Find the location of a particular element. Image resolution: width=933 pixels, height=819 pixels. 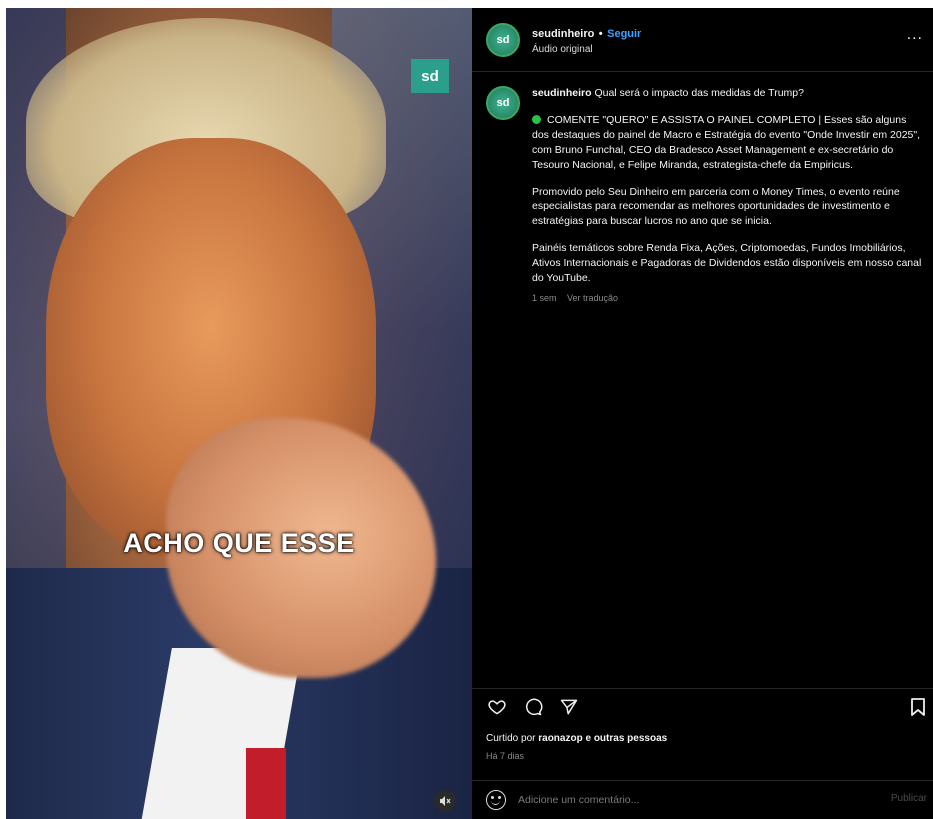

caption-avatar: sd is located at coordinates (503, 103).